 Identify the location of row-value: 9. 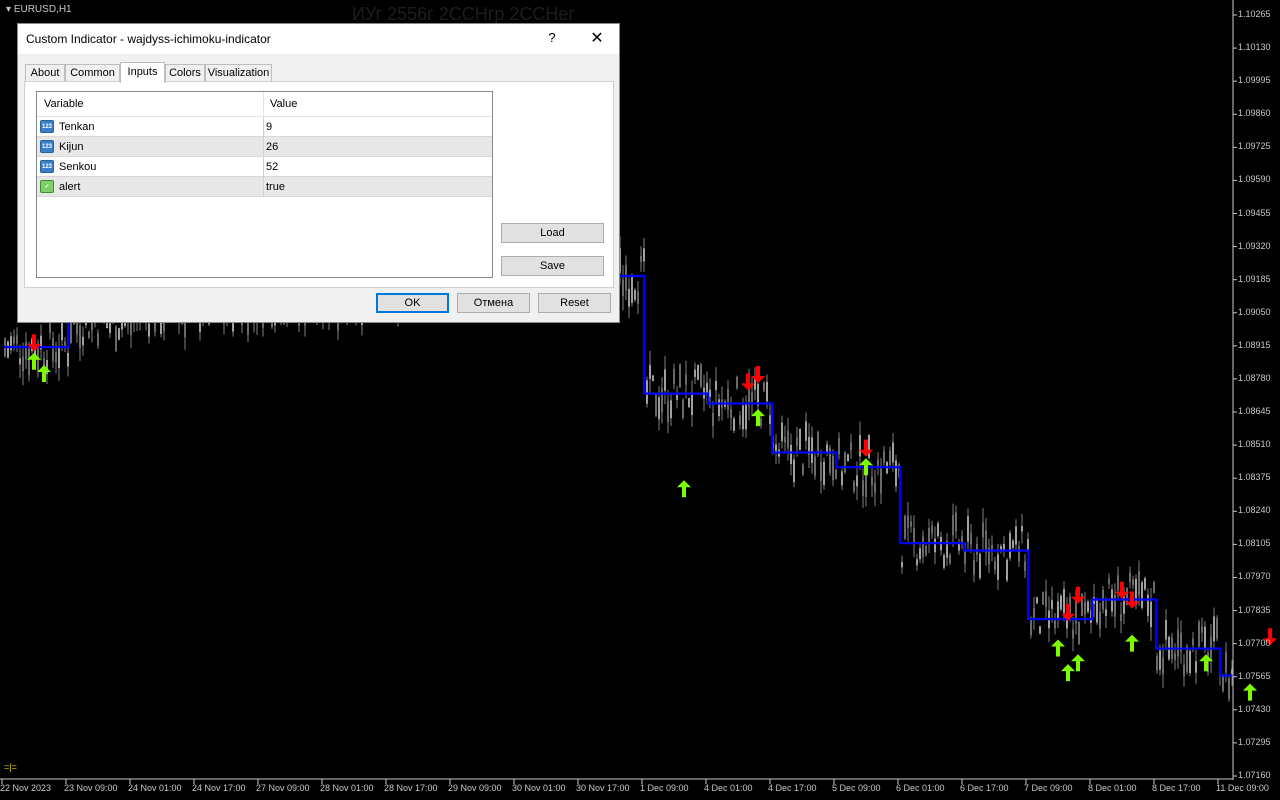
(269, 127).